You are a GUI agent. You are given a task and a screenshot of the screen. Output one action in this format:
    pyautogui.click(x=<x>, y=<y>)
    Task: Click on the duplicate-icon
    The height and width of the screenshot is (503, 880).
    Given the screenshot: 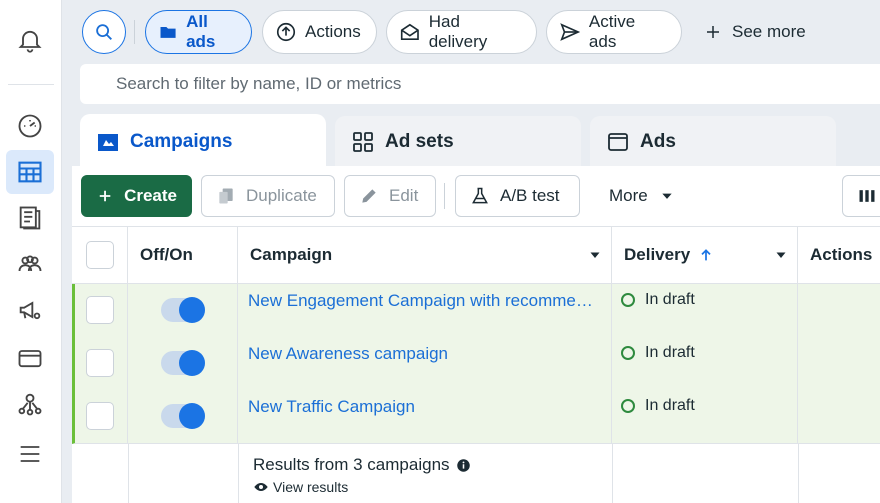 What is the action you would take?
    pyautogui.click(x=226, y=196)
    